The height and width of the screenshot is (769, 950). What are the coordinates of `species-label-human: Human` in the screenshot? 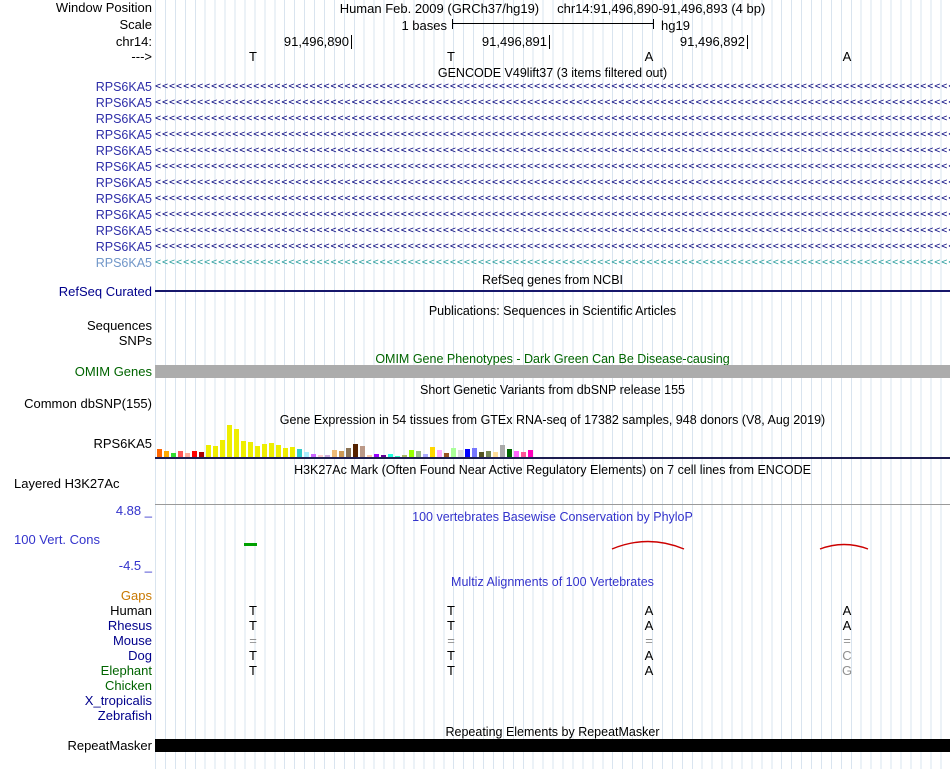 It's located at (76, 611).